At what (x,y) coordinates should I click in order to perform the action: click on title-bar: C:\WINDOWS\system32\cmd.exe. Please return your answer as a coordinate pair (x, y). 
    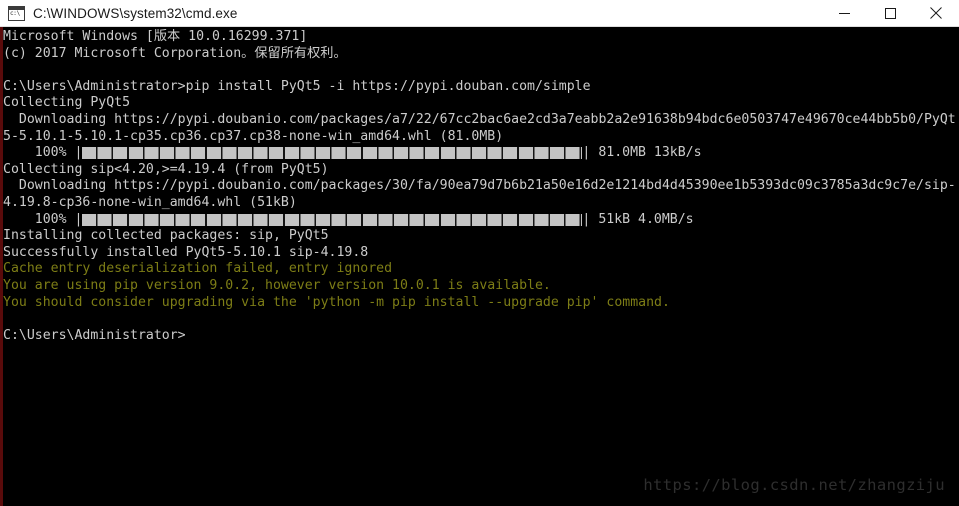
    Looking at the image, I should click on (479, 13).